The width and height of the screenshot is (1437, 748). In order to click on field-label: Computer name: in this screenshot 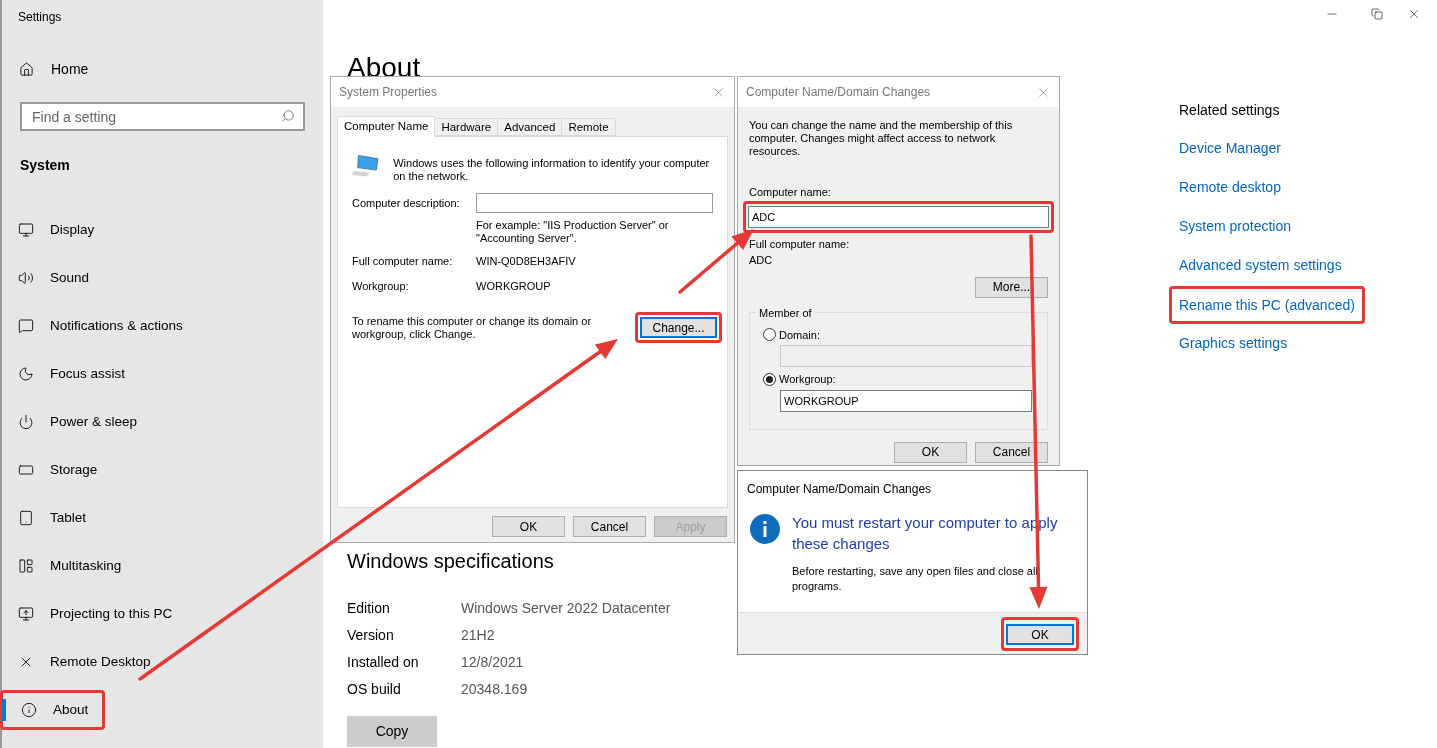, I will do `click(790, 192)`.